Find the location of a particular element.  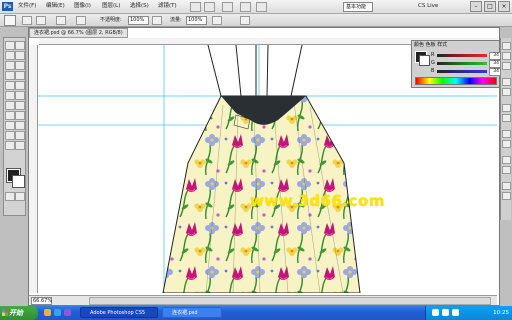

system-tray: 10:25 is located at coordinates (468, 313).